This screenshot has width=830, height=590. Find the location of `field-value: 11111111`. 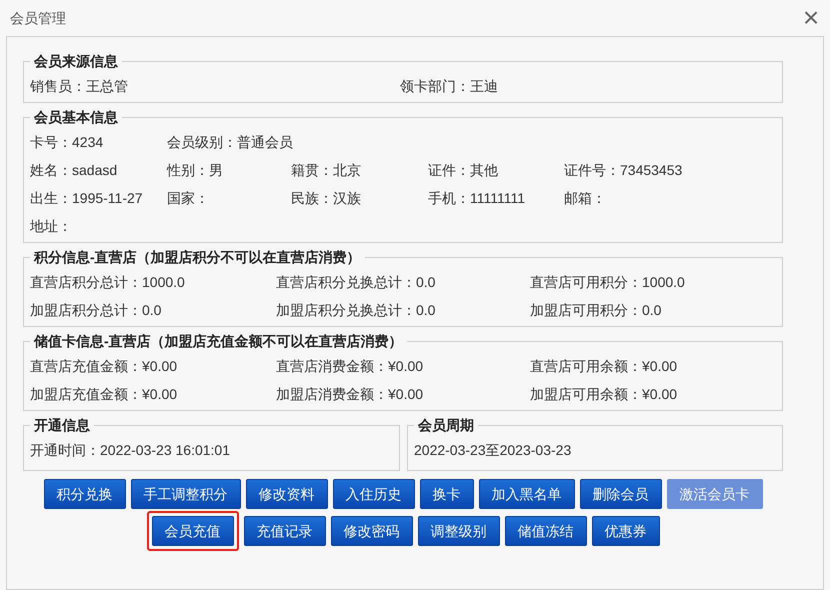

field-value: 11111111 is located at coordinates (498, 198).